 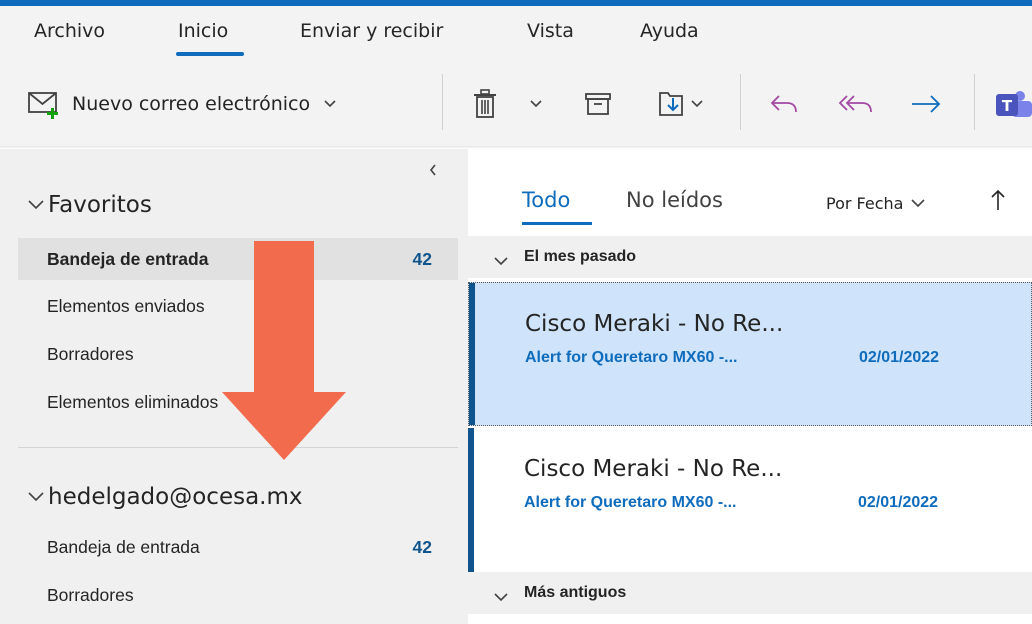 I want to click on reply-button, so click(x=784, y=104).